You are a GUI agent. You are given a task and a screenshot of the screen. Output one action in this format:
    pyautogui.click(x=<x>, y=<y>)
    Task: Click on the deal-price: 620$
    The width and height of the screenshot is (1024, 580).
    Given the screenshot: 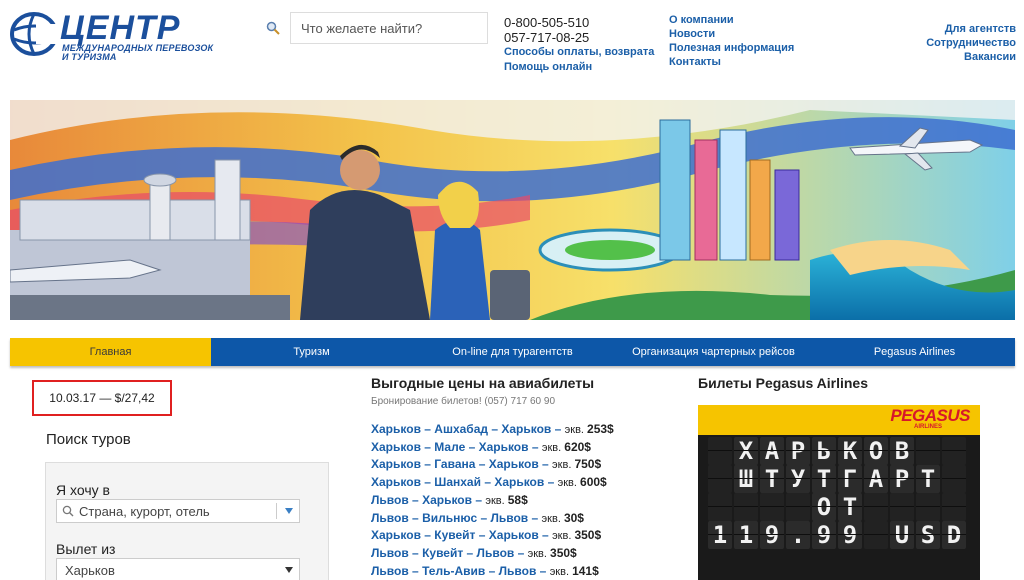 What is the action you would take?
    pyautogui.click(x=577, y=446)
    